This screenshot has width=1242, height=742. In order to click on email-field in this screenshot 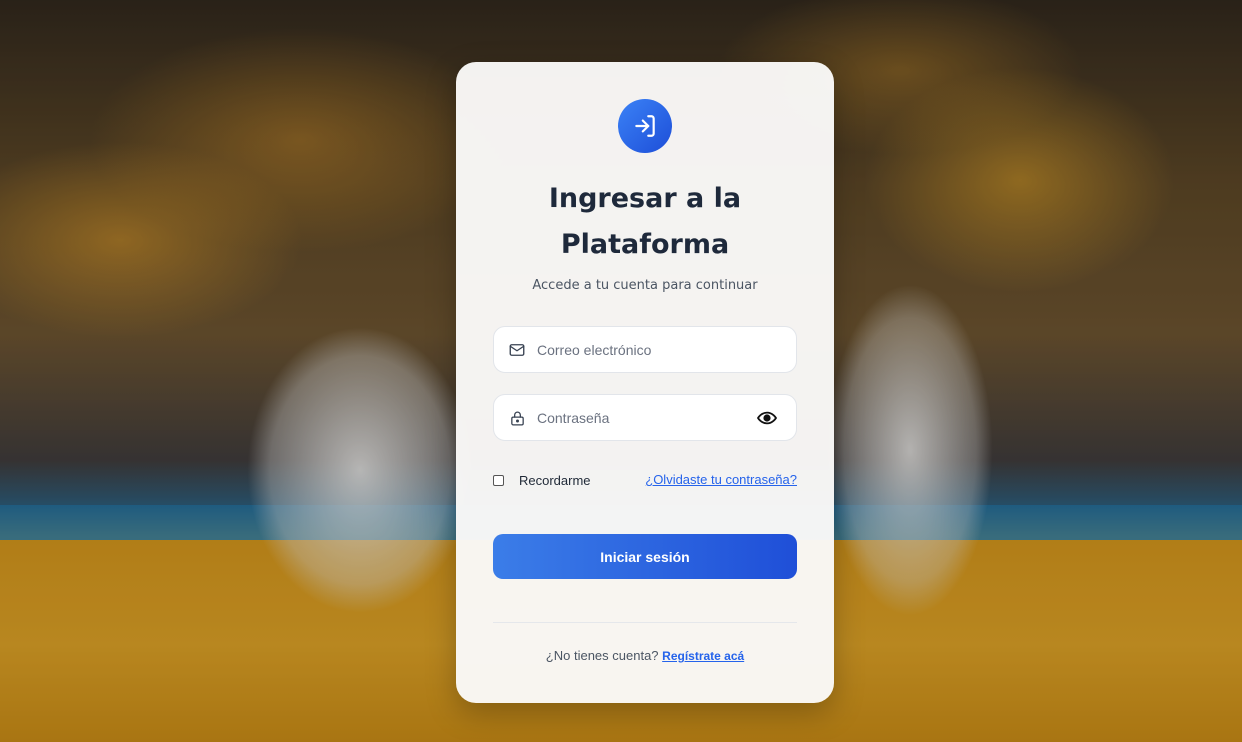, I will do `click(645, 349)`.